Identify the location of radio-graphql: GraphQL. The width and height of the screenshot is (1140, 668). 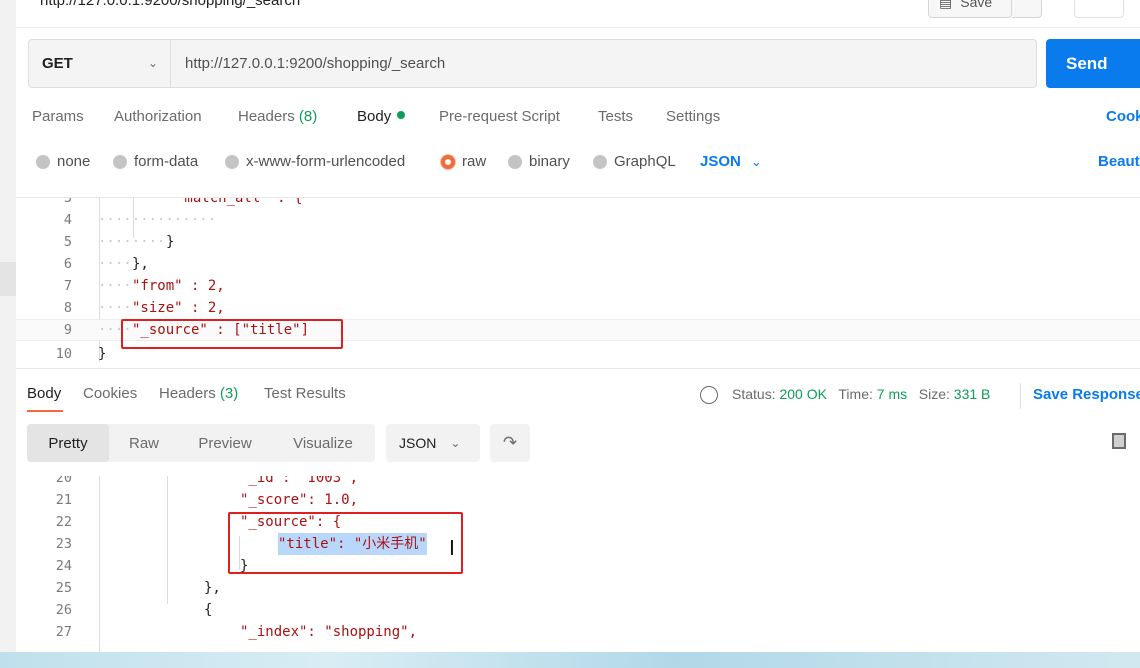
(634, 161).